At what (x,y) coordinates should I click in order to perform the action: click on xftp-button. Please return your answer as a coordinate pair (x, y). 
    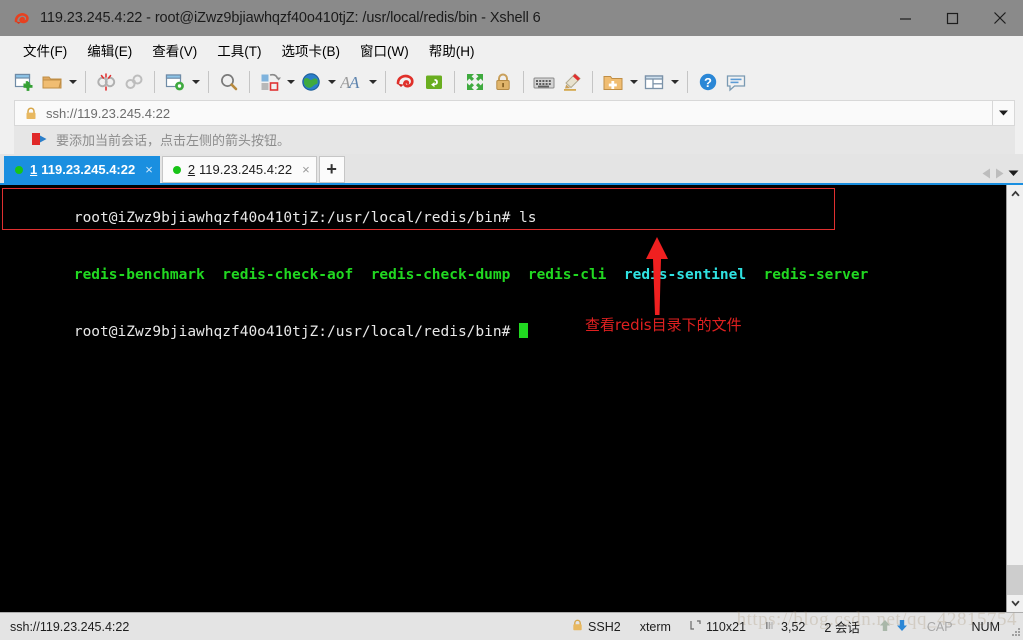
    Looking at the image, I should click on (406, 82).